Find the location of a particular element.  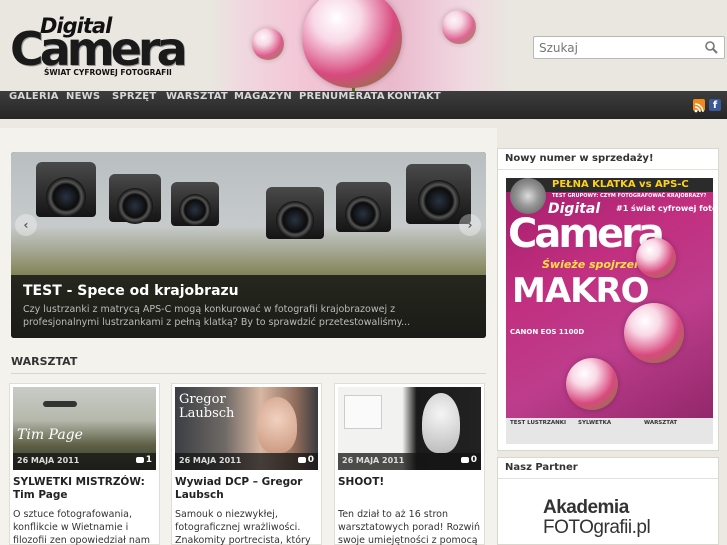

nav-item-magazyn: MAGAZYN is located at coordinates (263, 105).